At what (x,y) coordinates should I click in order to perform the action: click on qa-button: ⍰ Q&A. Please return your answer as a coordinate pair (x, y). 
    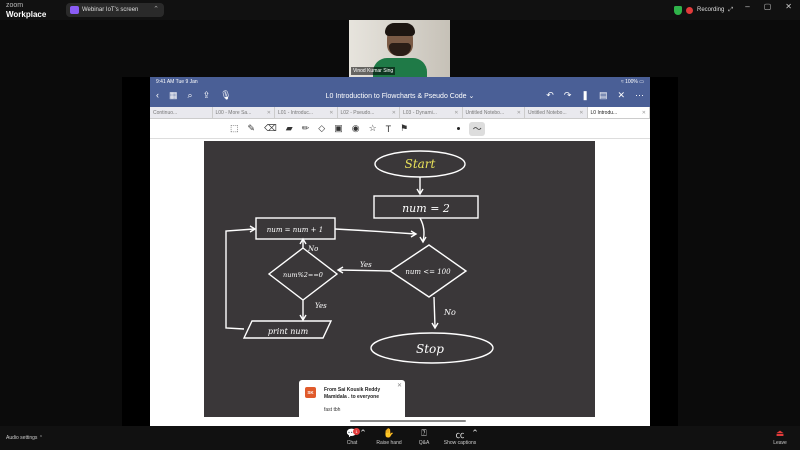
    Looking at the image, I should click on (424, 437).